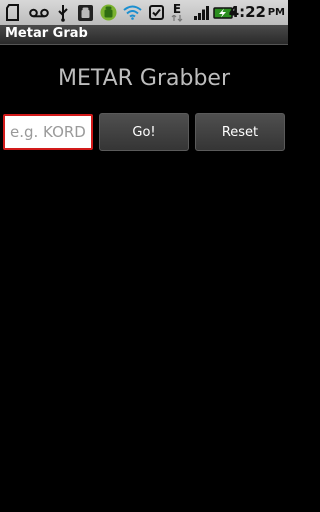 The height and width of the screenshot is (512, 320). I want to click on data-network-icon: E, so click(177, 12).